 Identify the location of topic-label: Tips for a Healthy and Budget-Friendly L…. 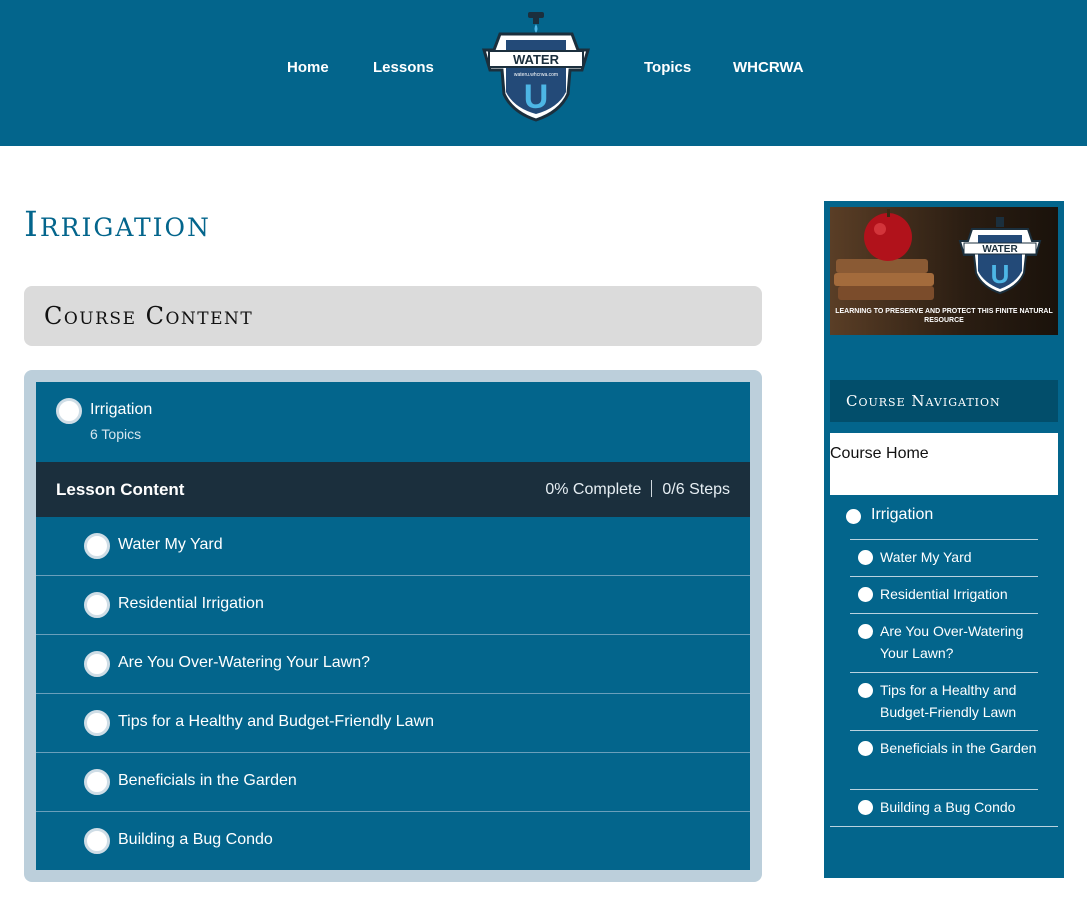
(276, 722).